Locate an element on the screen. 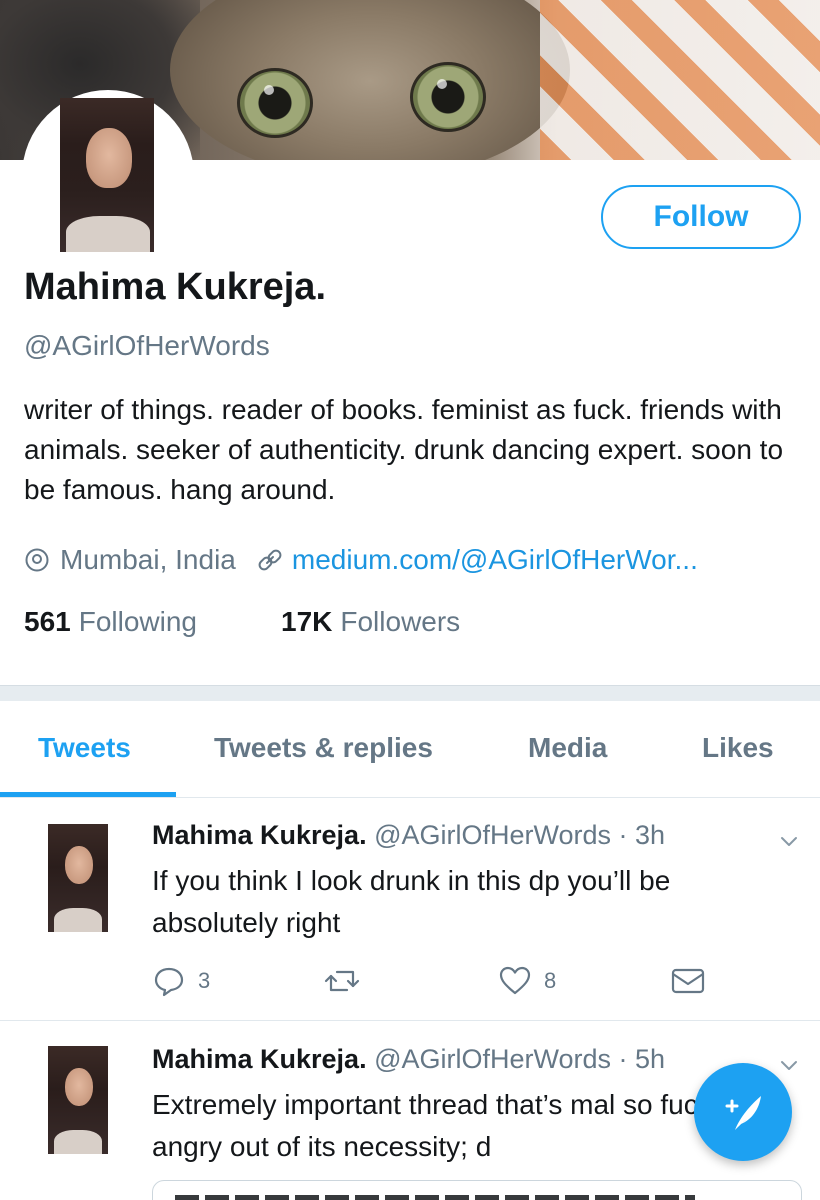 This screenshot has width=820, height=1200. following-count: 561 is located at coordinates (47, 621).